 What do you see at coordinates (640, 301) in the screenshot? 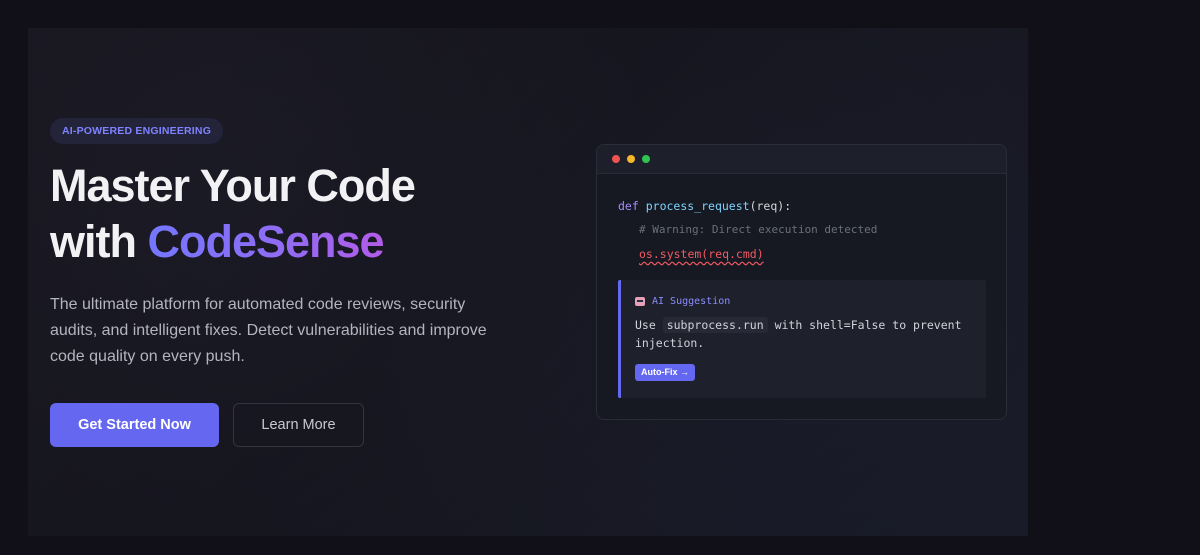
I see `robot-icon` at bounding box center [640, 301].